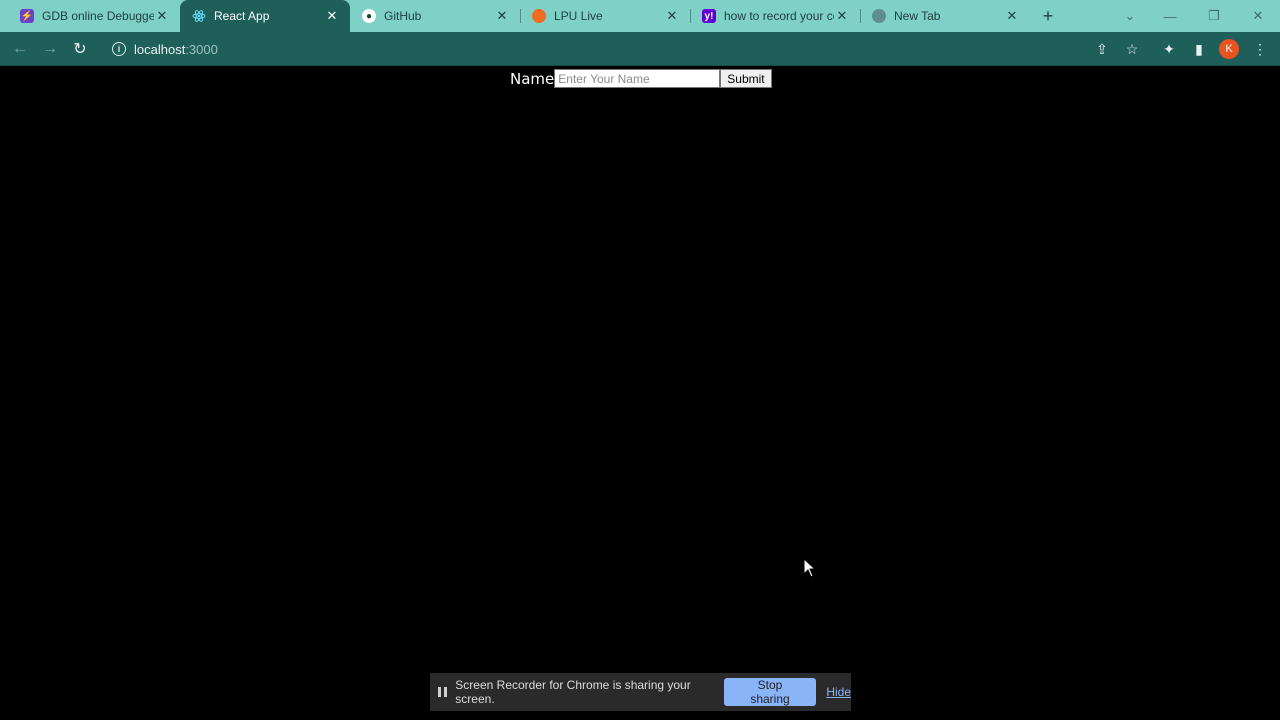 The width and height of the screenshot is (1280, 720). I want to click on menu-dots-icon: ⋮, so click(1260, 49).